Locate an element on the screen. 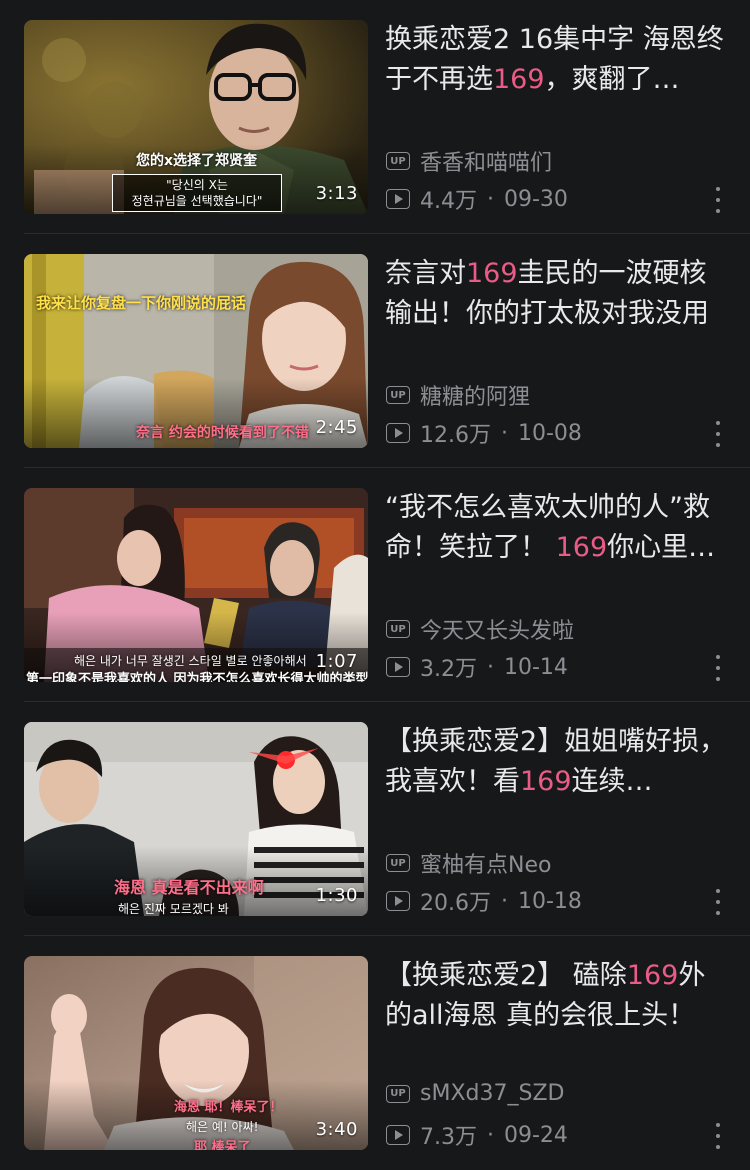 This screenshot has width=750, height=1170. view-count: 20.6万 is located at coordinates (455, 903).